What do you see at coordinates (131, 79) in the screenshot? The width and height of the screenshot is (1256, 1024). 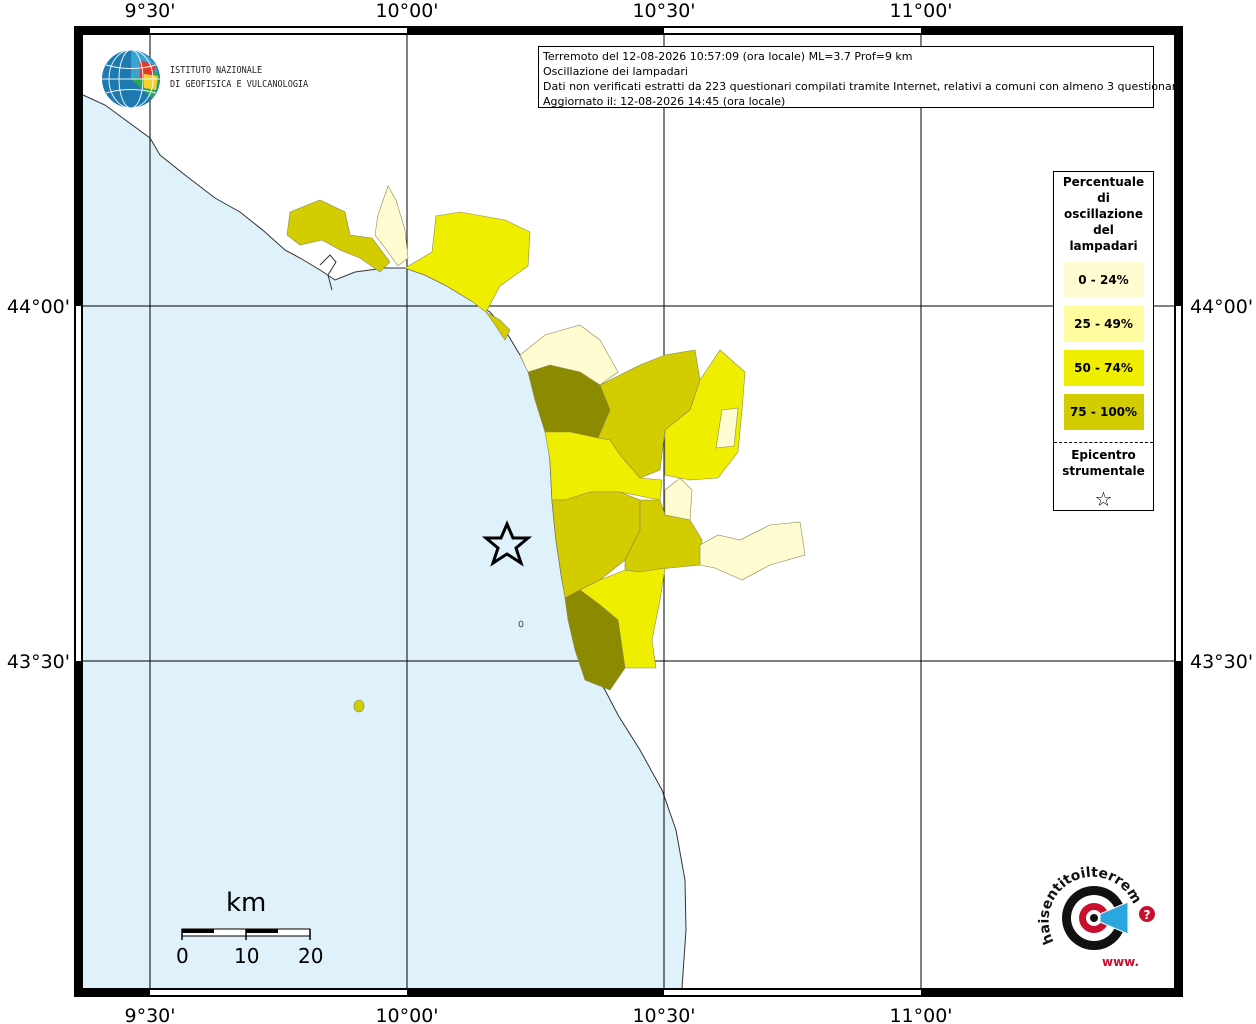 I see `globe-icon` at bounding box center [131, 79].